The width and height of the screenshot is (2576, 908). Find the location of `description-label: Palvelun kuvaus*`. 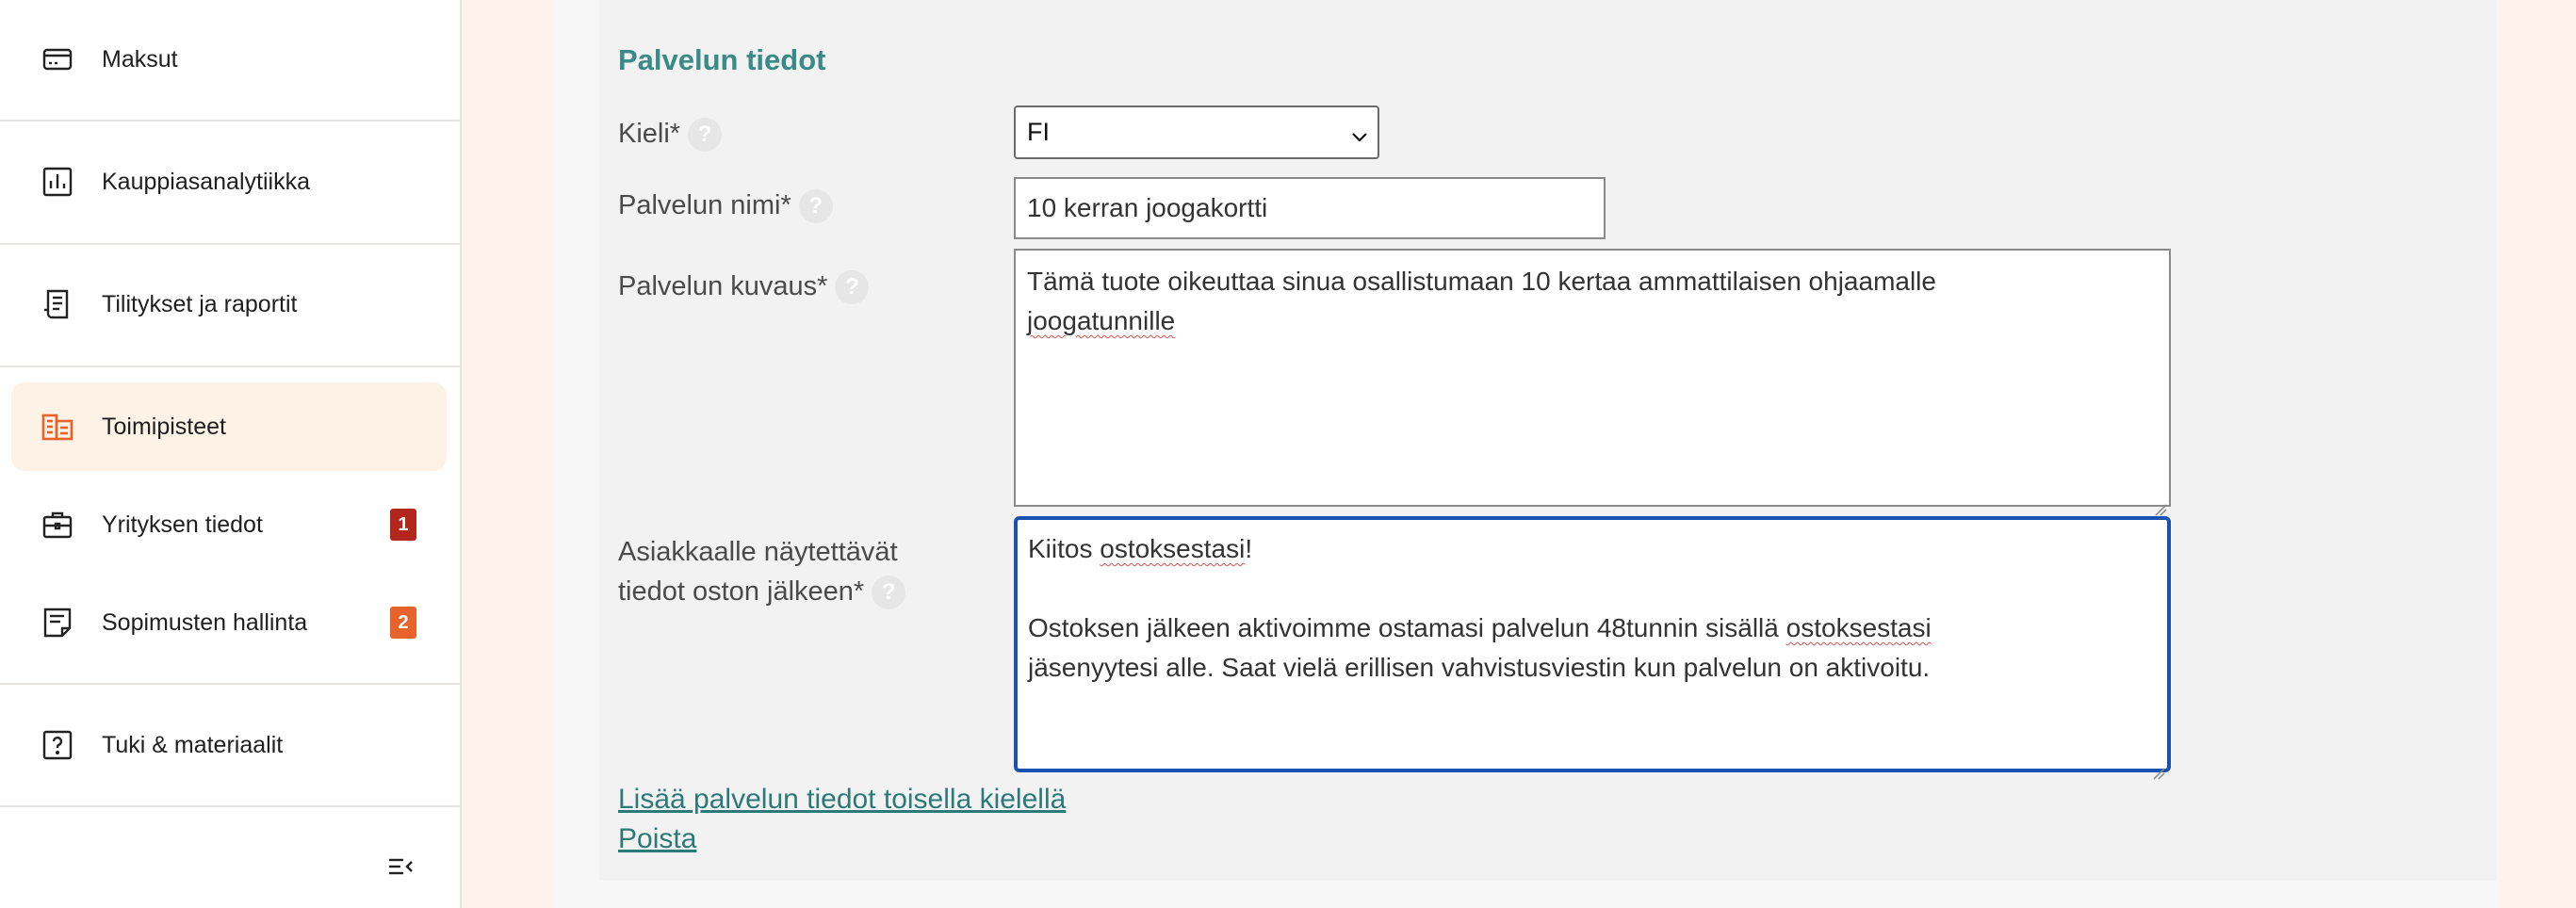

description-label: Palvelun kuvaus* is located at coordinates (723, 286).